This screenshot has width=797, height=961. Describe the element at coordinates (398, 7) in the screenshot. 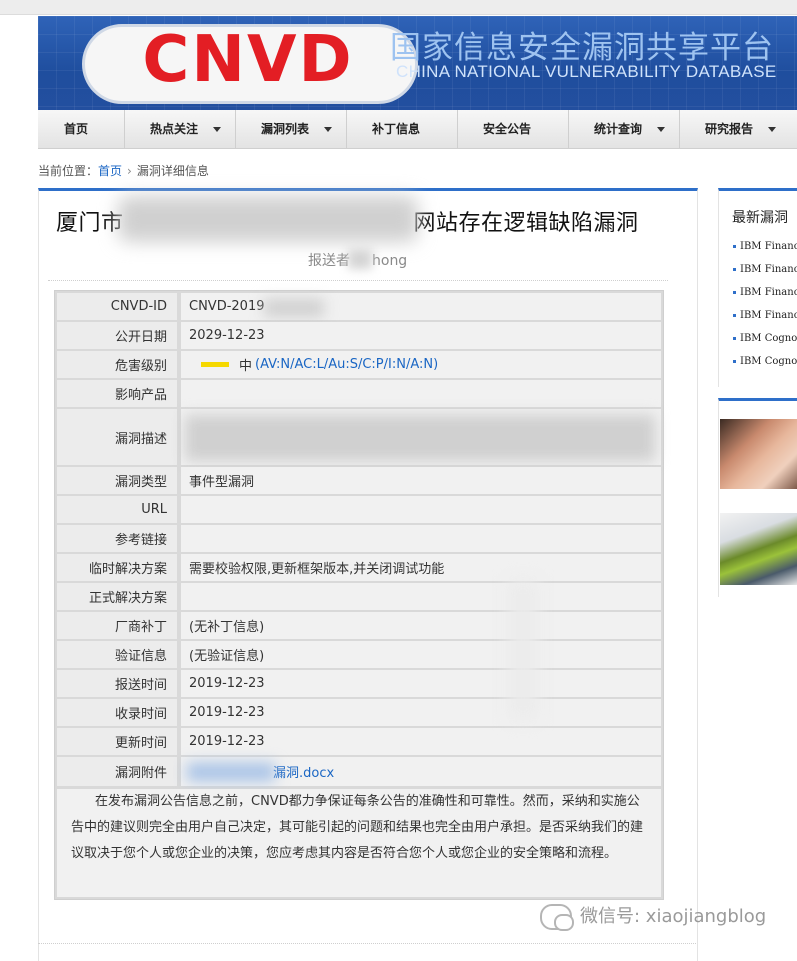

I see `browser-top-strip` at that location.